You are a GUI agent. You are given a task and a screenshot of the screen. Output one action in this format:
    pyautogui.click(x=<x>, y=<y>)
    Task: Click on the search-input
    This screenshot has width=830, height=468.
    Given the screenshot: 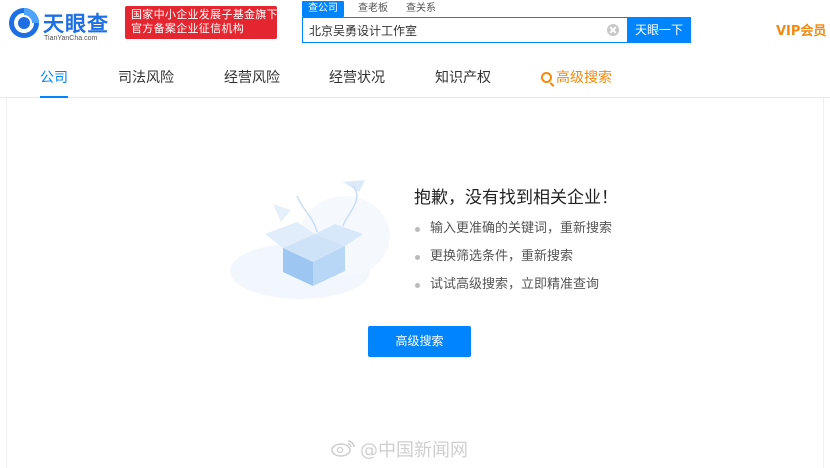 What is the action you would take?
    pyautogui.click(x=453, y=30)
    